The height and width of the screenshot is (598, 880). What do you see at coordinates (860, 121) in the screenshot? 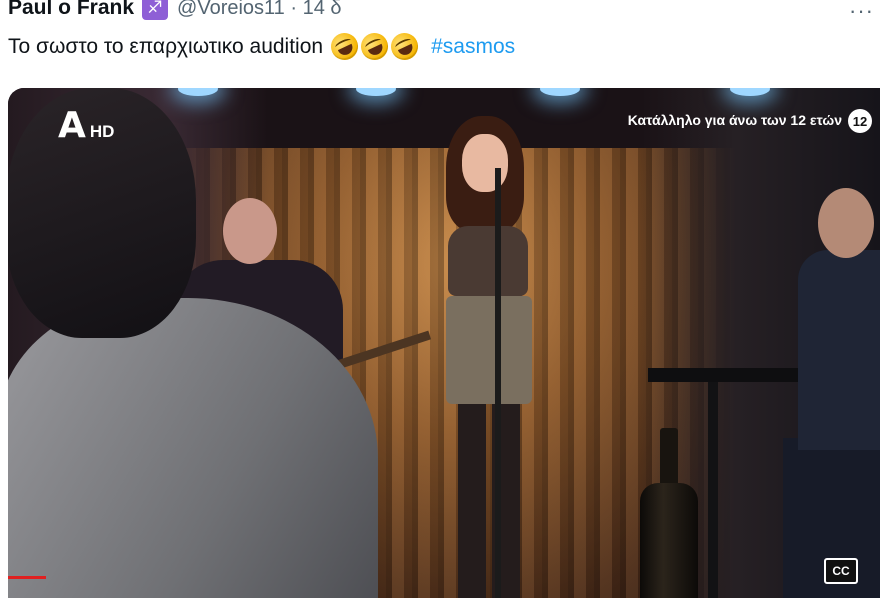
I see `age-rating-badge: 12` at bounding box center [860, 121].